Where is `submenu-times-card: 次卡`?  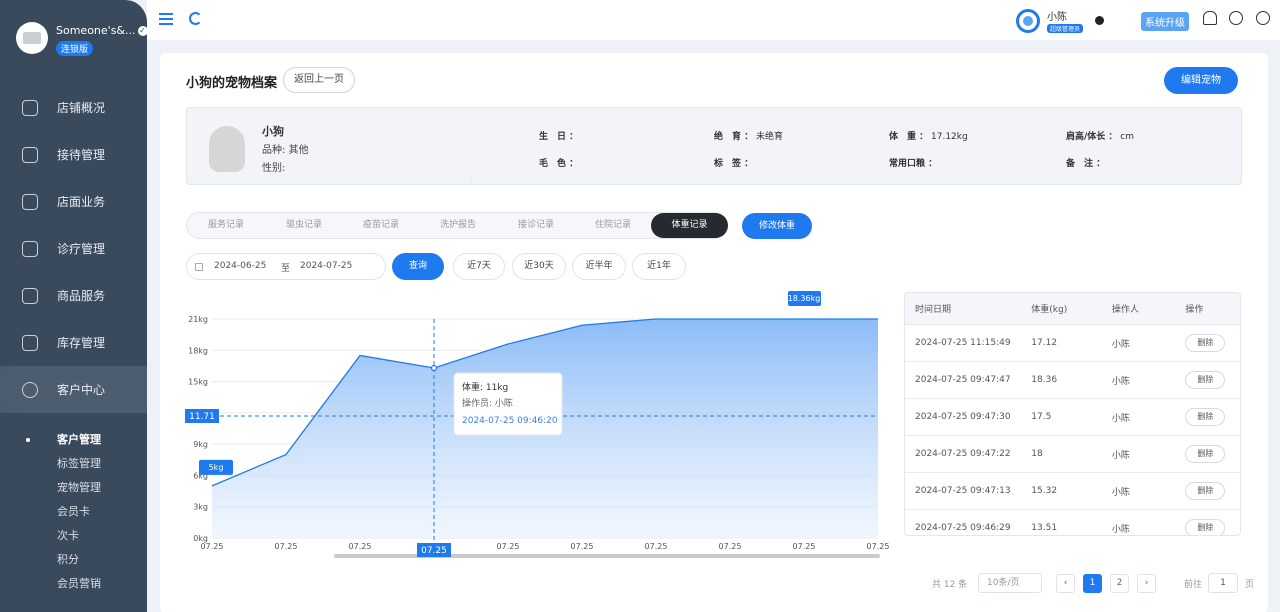 submenu-times-card: 次卡 is located at coordinates (73, 536).